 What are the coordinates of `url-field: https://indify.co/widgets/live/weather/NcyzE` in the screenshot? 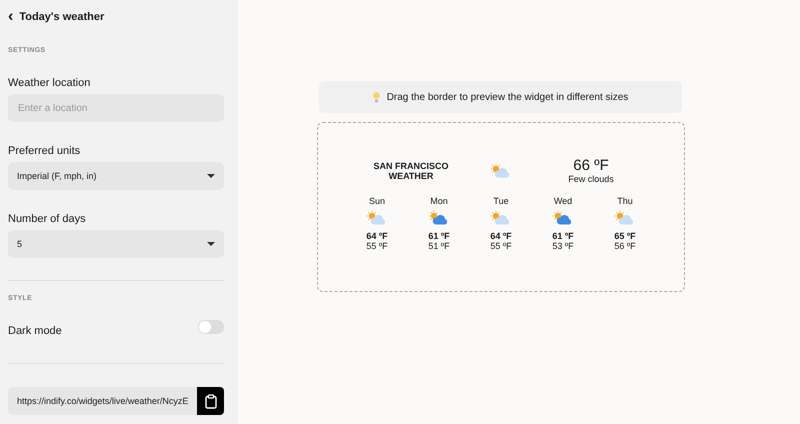 It's located at (102, 401).